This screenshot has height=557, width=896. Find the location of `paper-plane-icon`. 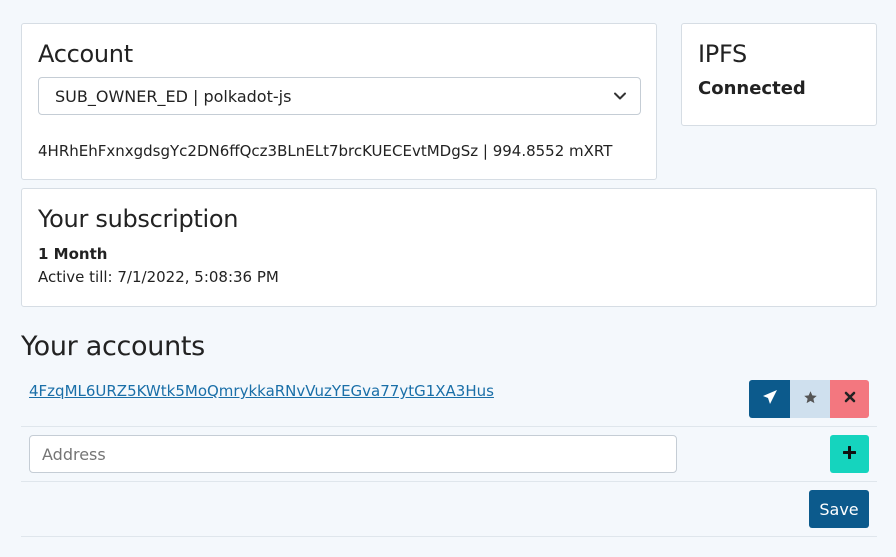

paper-plane-icon is located at coordinates (770, 399).